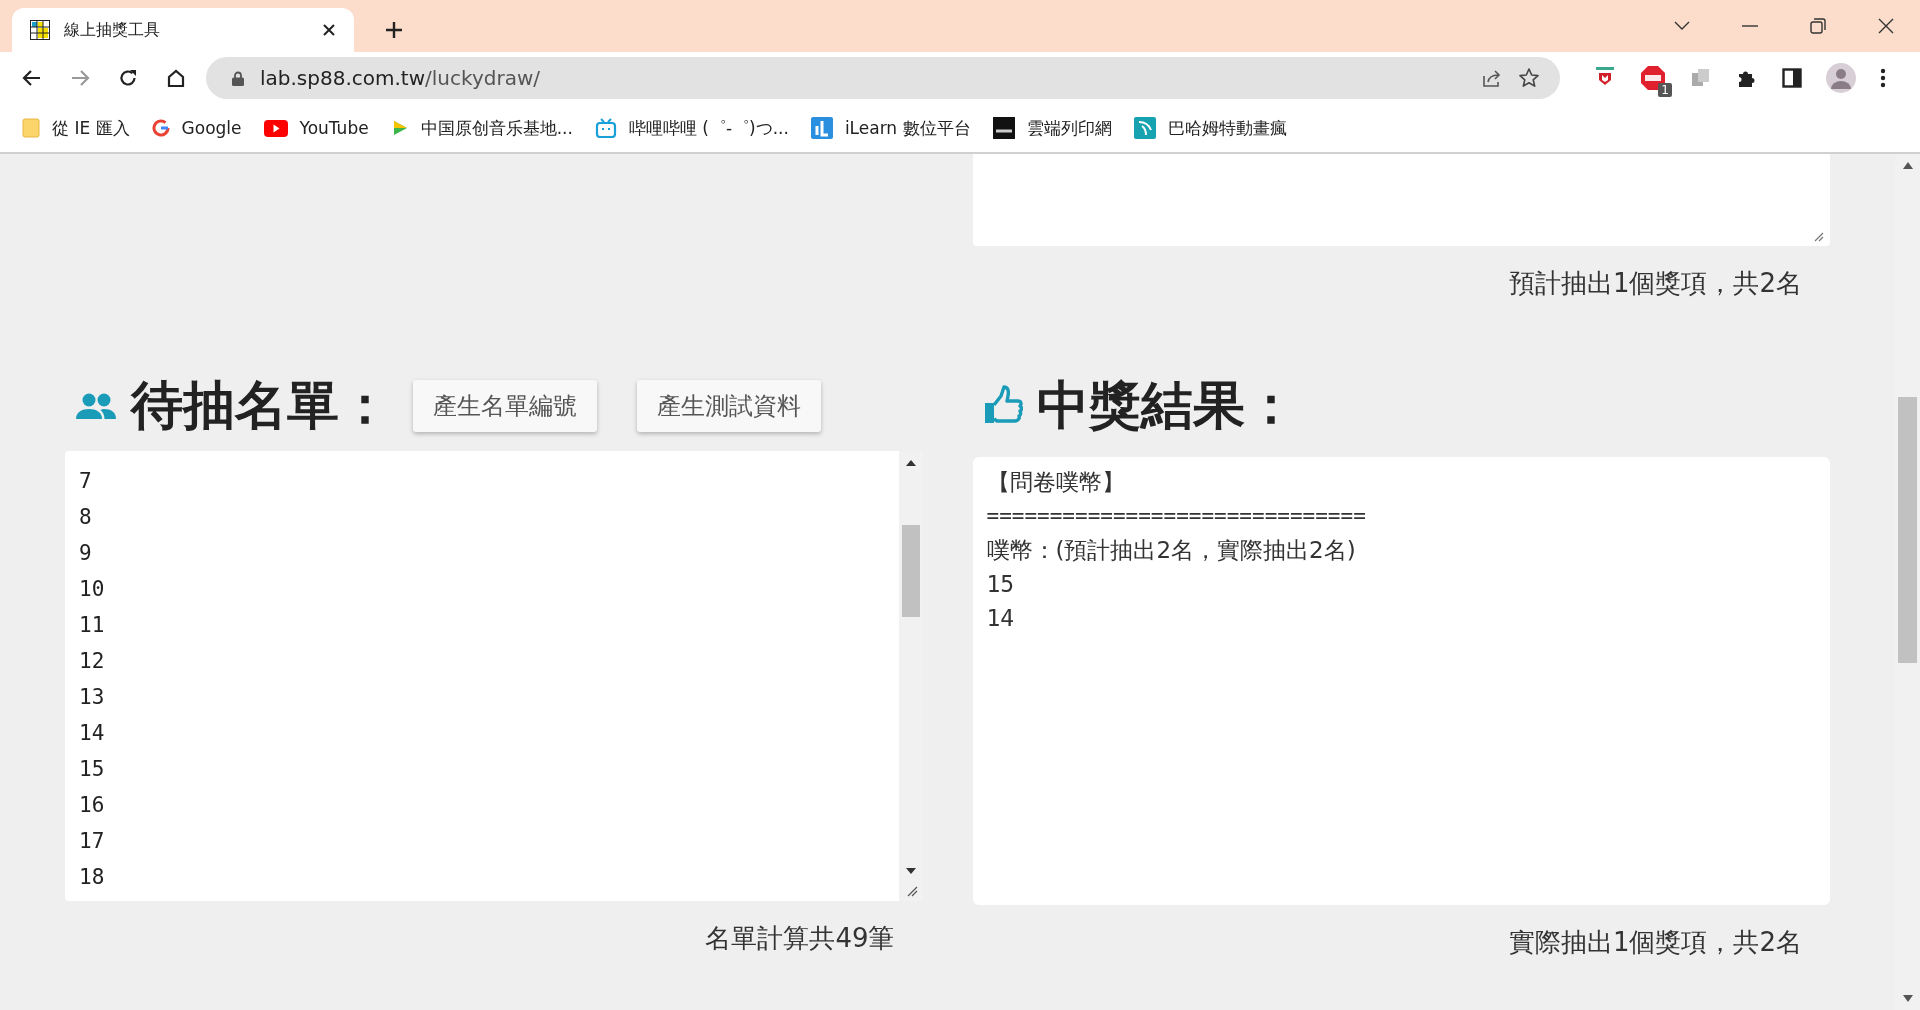 The height and width of the screenshot is (1010, 1920). What do you see at coordinates (1176, 516) in the screenshot?
I see `result-line: ==============================` at bounding box center [1176, 516].